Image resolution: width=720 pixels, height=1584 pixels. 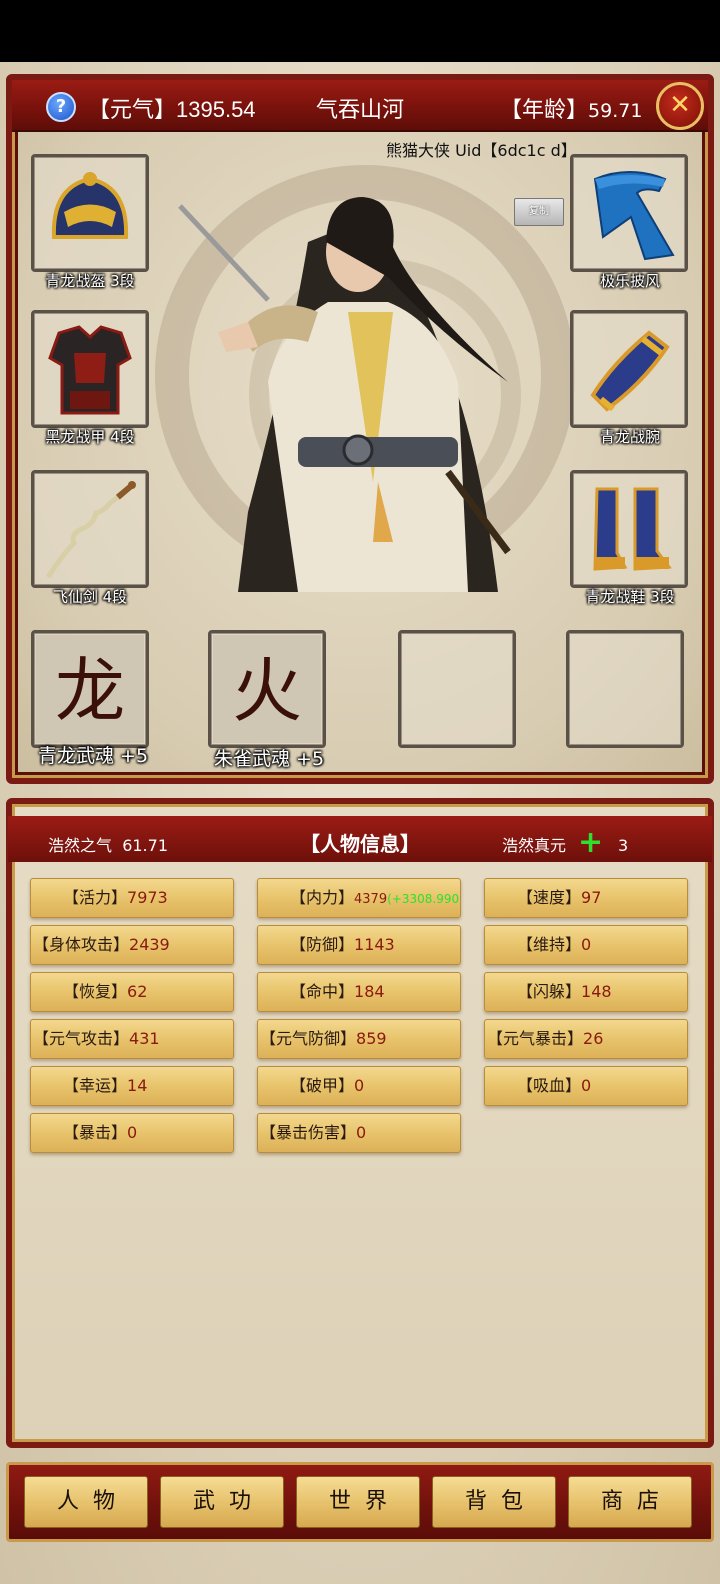 What do you see at coordinates (358, 1502) in the screenshot?
I see `nav-world-button: 世界` at bounding box center [358, 1502].